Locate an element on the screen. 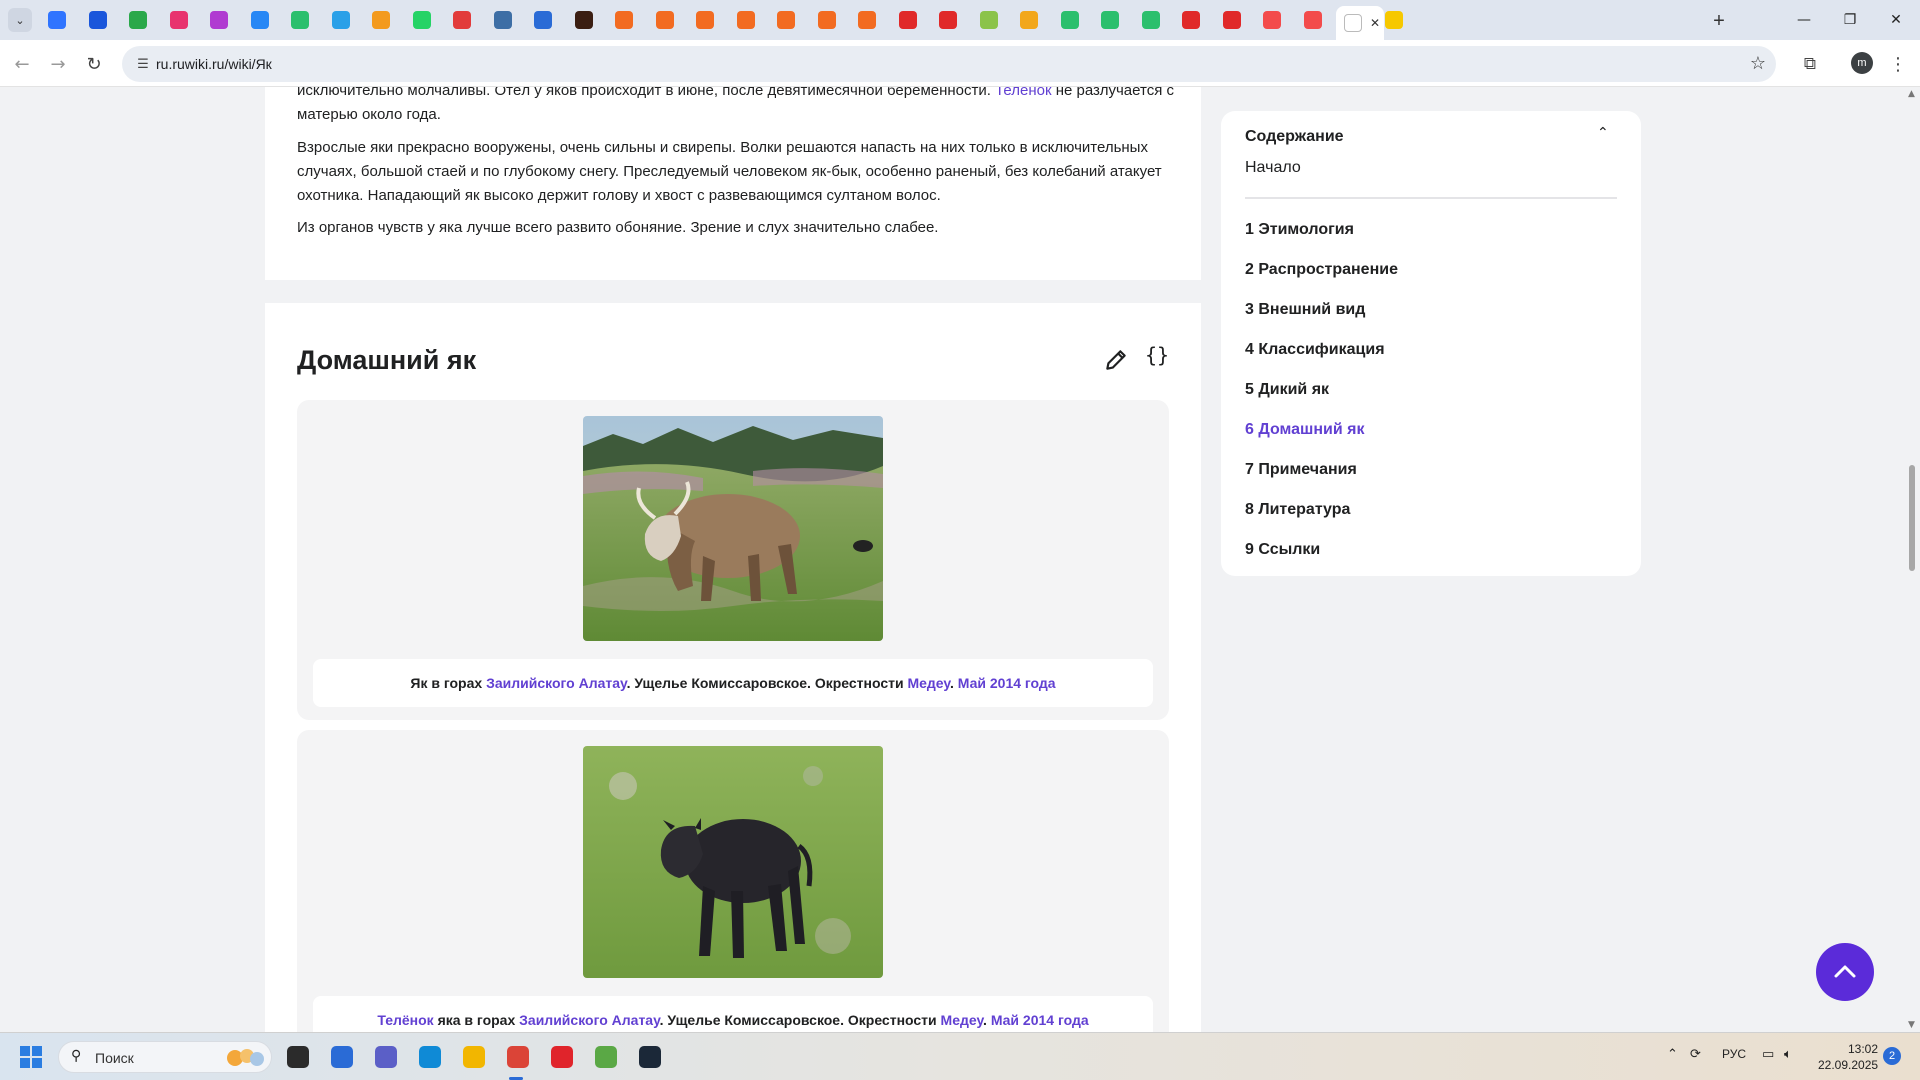 The height and width of the screenshot is (1080, 1920). page-scrollbar: ▲ ▼ is located at coordinates (1912, 559).